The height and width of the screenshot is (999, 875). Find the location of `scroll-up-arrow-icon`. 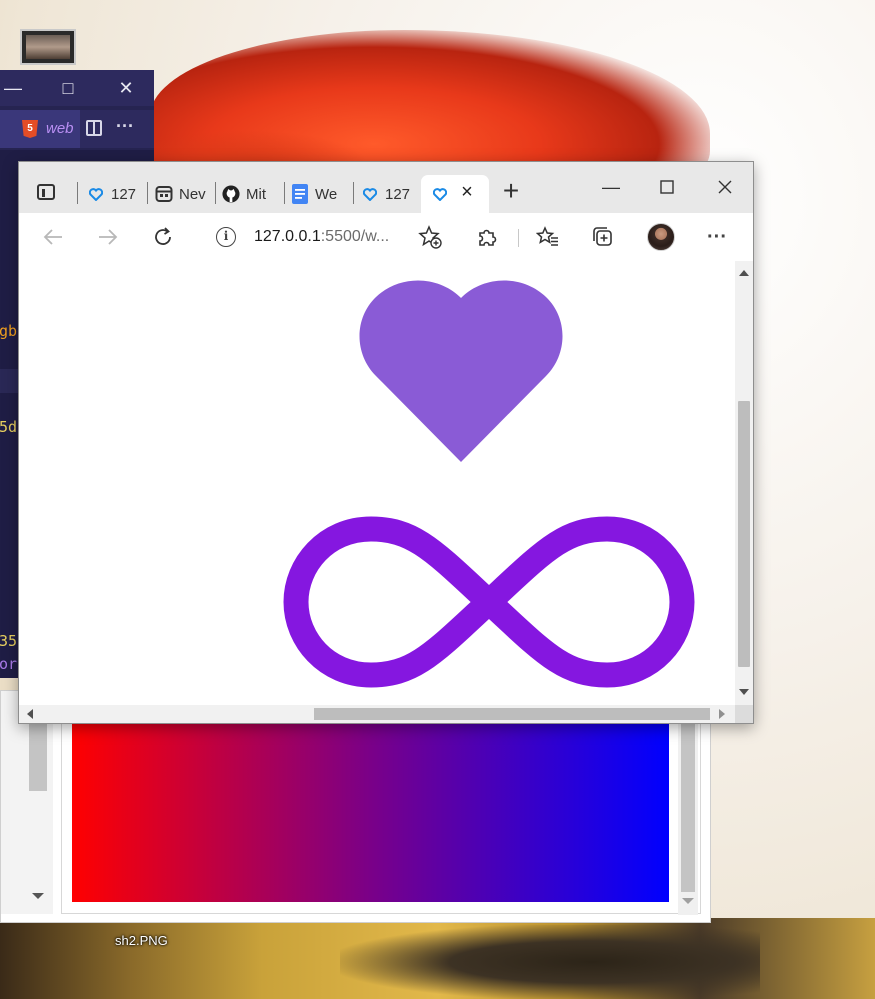

scroll-up-arrow-icon is located at coordinates (744, 273).